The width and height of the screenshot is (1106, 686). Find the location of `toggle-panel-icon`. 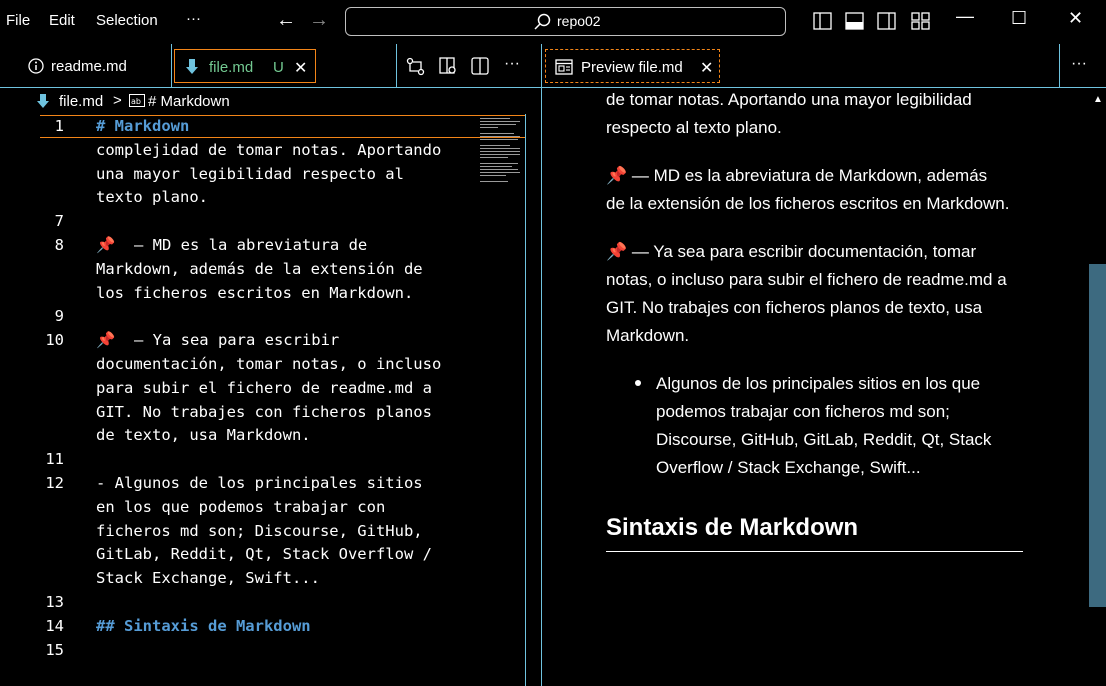

toggle-panel-icon is located at coordinates (854, 21).